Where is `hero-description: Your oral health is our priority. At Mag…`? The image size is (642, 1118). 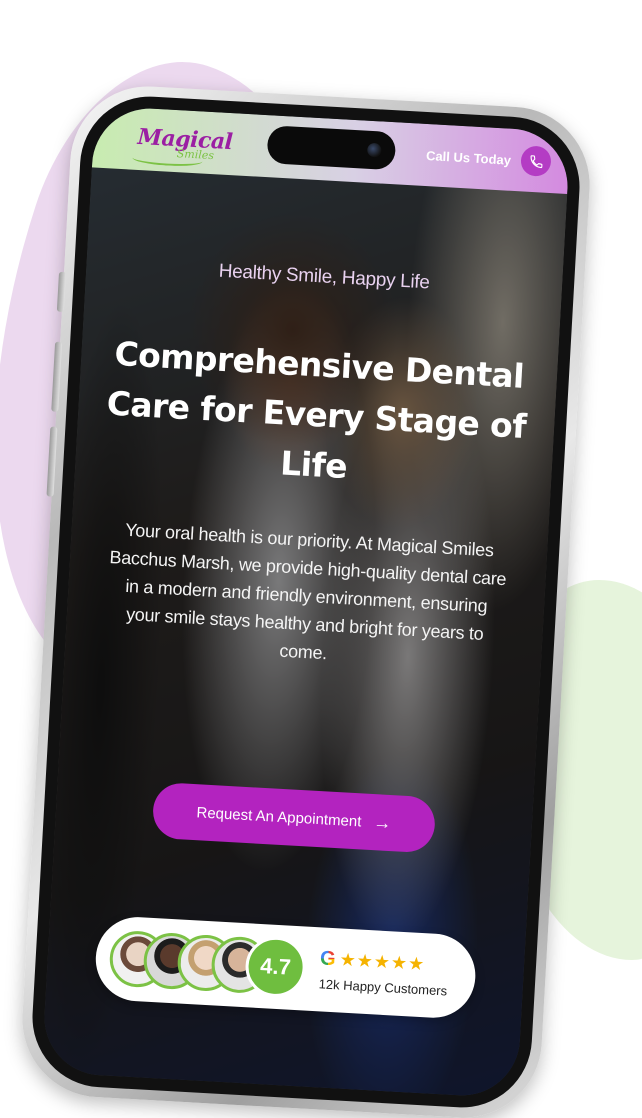
hero-description: Your oral health is our priority. At Mag… is located at coordinates (308, 591).